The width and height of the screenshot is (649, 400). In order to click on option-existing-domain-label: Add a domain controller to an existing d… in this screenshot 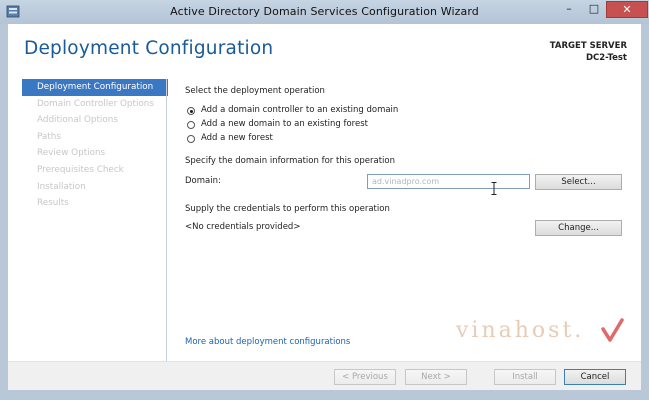, I will do `click(299, 110)`.